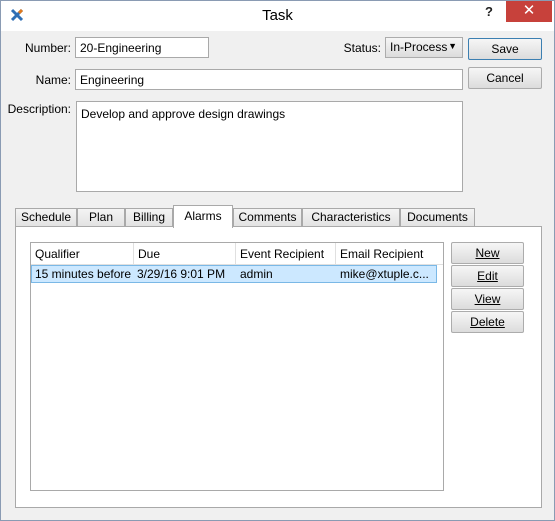  What do you see at coordinates (351, 217) in the screenshot?
I see `tab-characteristics: Characteristics` at bounding box center [351, 217].